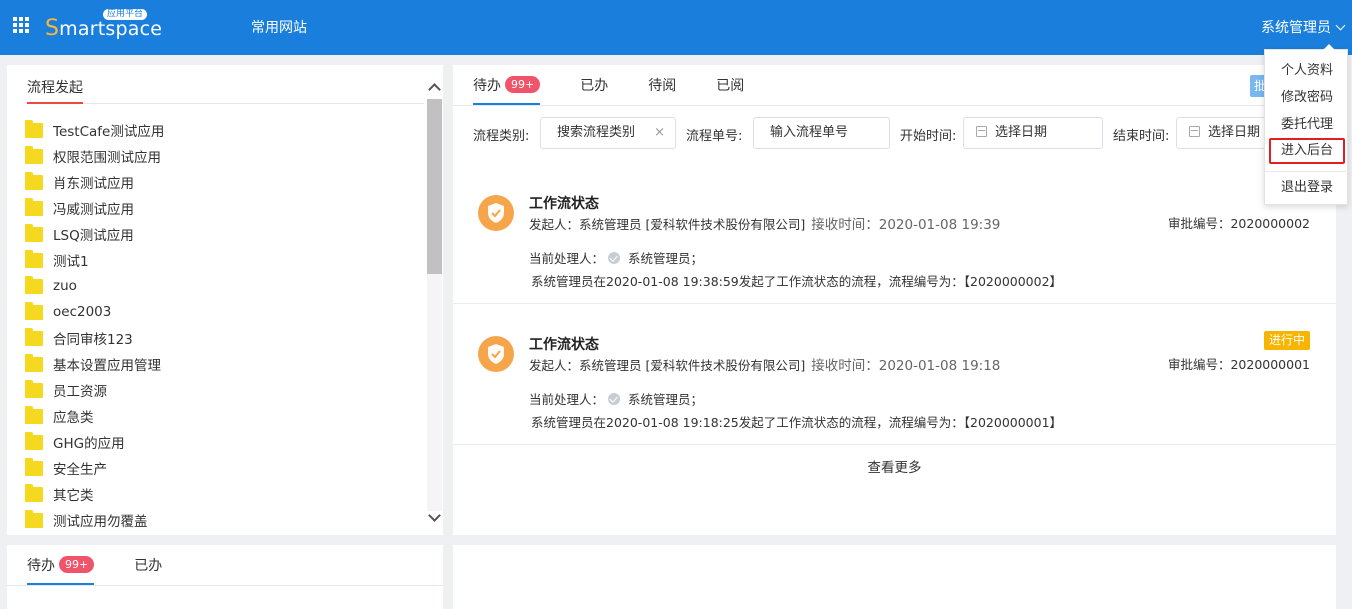 This screenshot has width=1352, height=609. Describe the element at coordinates (225, 234) in the screenshot. I see `folder-item: LSQ测试应用` at that location.